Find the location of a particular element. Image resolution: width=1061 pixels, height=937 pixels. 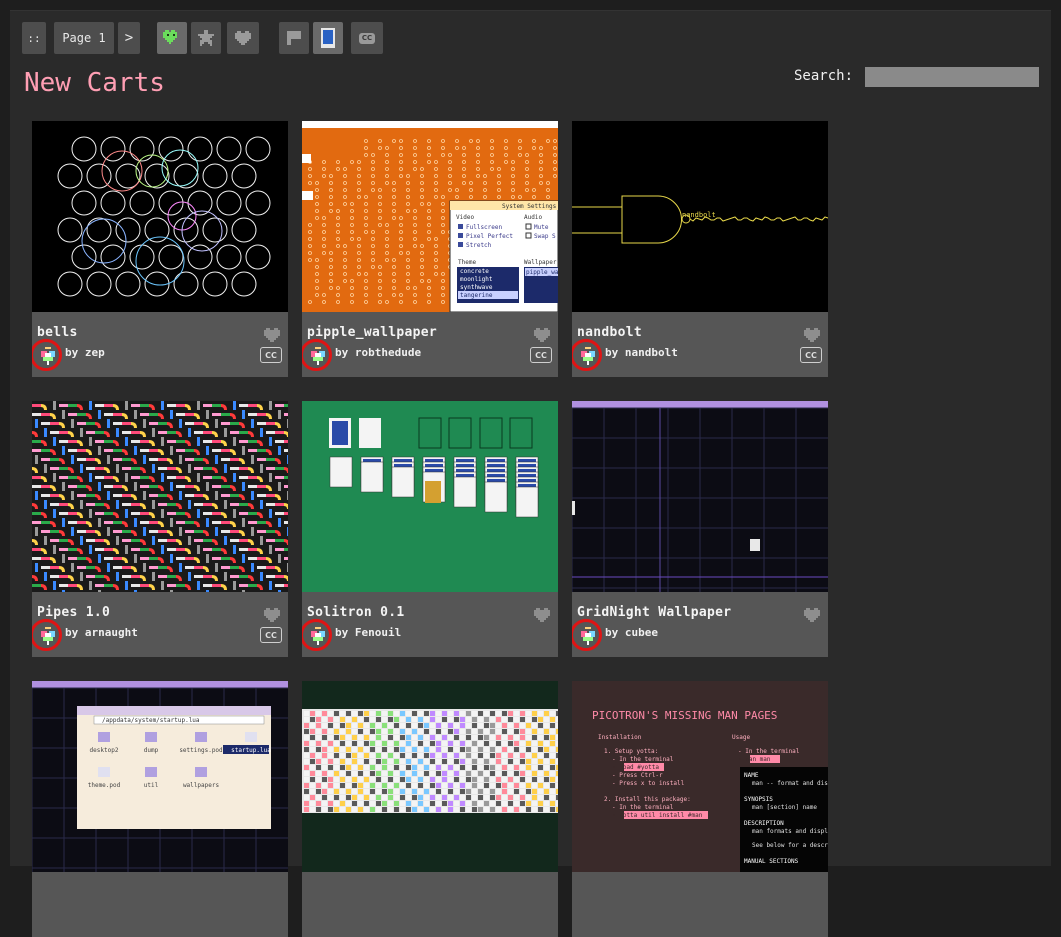

next-label: > is located at coordinates (129, 38).